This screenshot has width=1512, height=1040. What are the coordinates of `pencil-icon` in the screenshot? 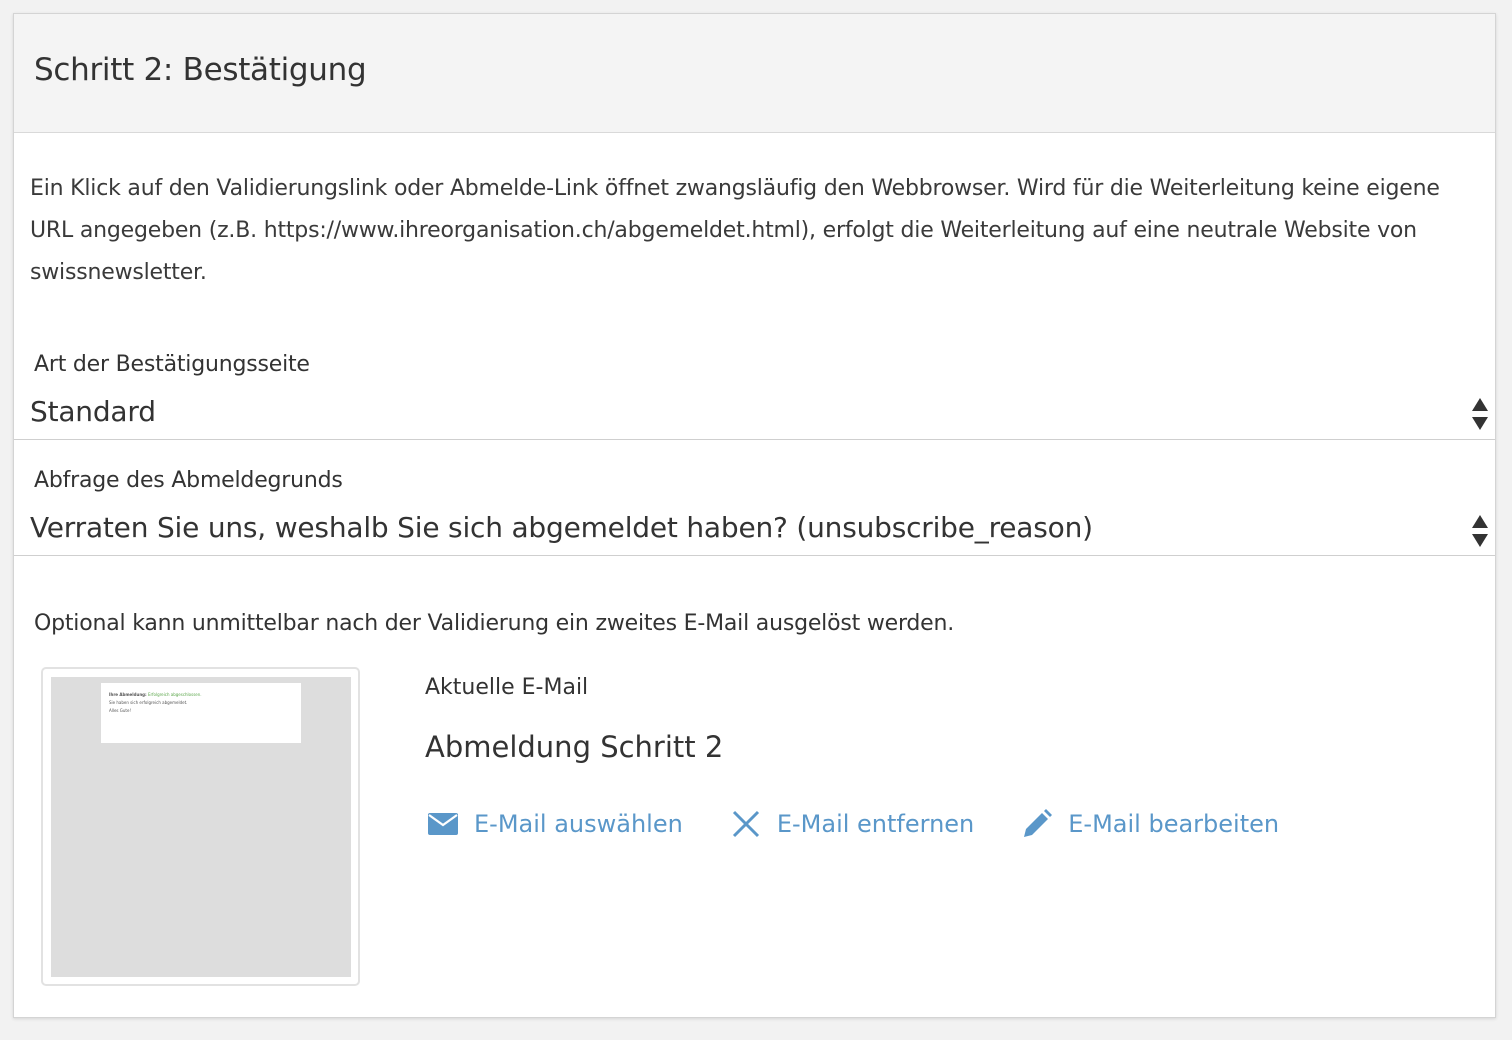 It's located at (1038, 823).